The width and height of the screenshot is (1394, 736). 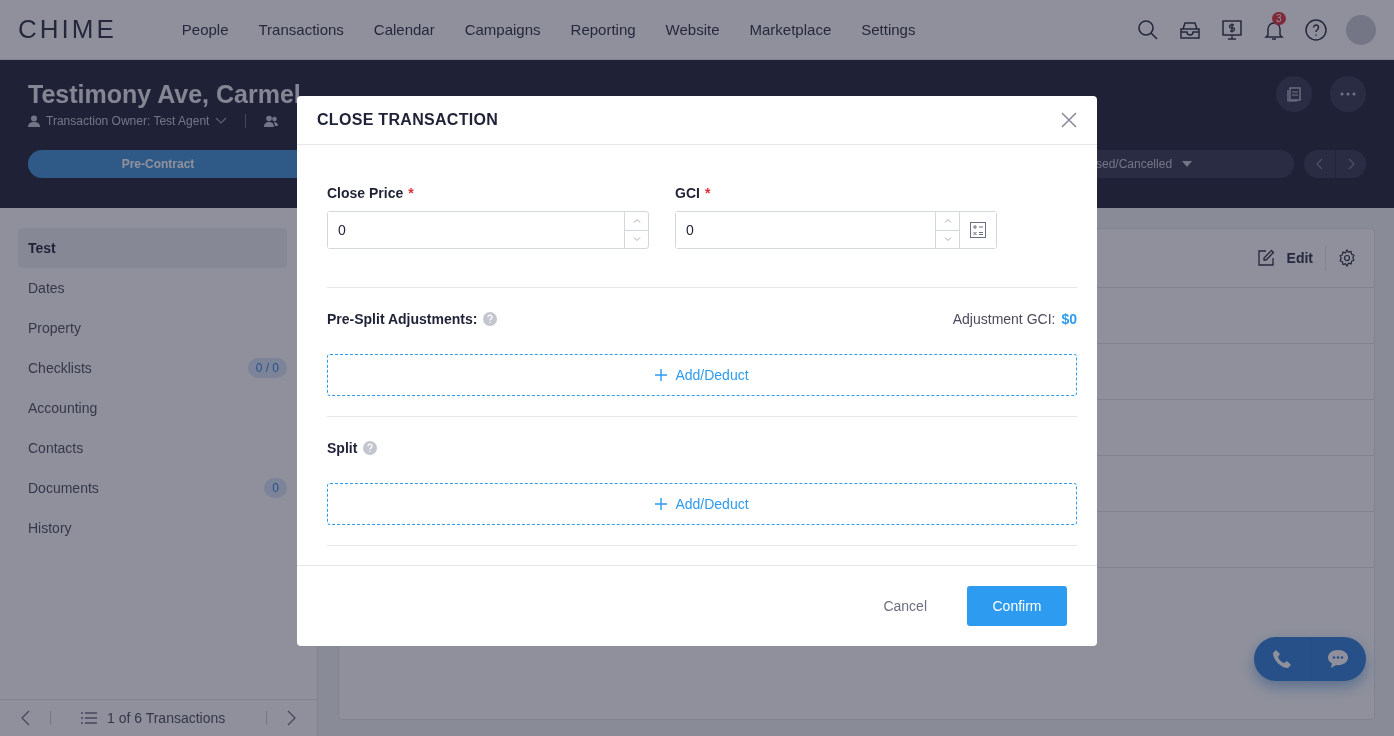 What do you see at coordinates (60, 368) in the screenshot?
I see `sidebar-item-label: Checklists` at bounding box center [60, 368].